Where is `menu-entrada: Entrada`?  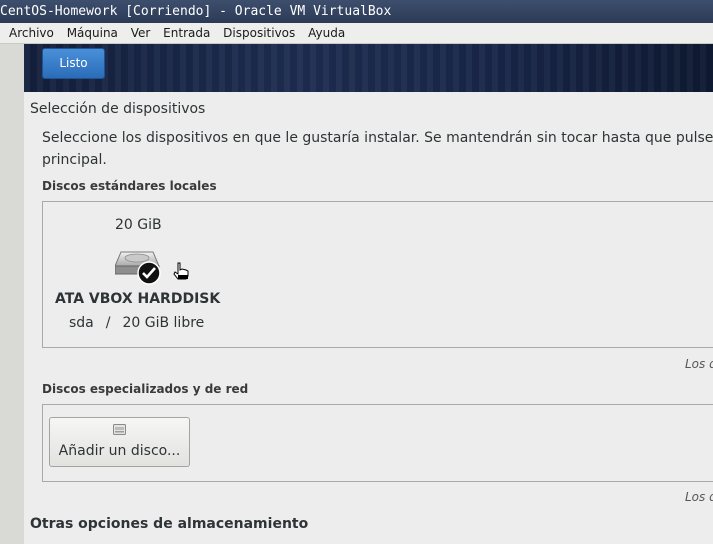 menu-entrada: Entrada is located at coordinates (186, 33).